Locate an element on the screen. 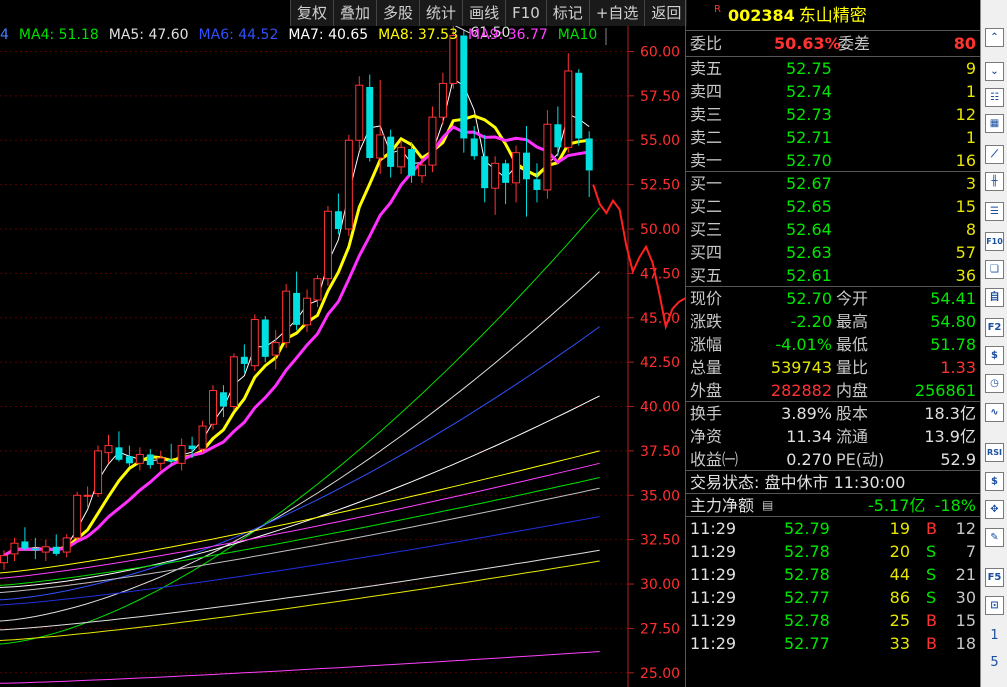 The width and height of the screenshot is (1007, 687). buy-level: 买三 52.64 8 is located at coordinates (833, 229).